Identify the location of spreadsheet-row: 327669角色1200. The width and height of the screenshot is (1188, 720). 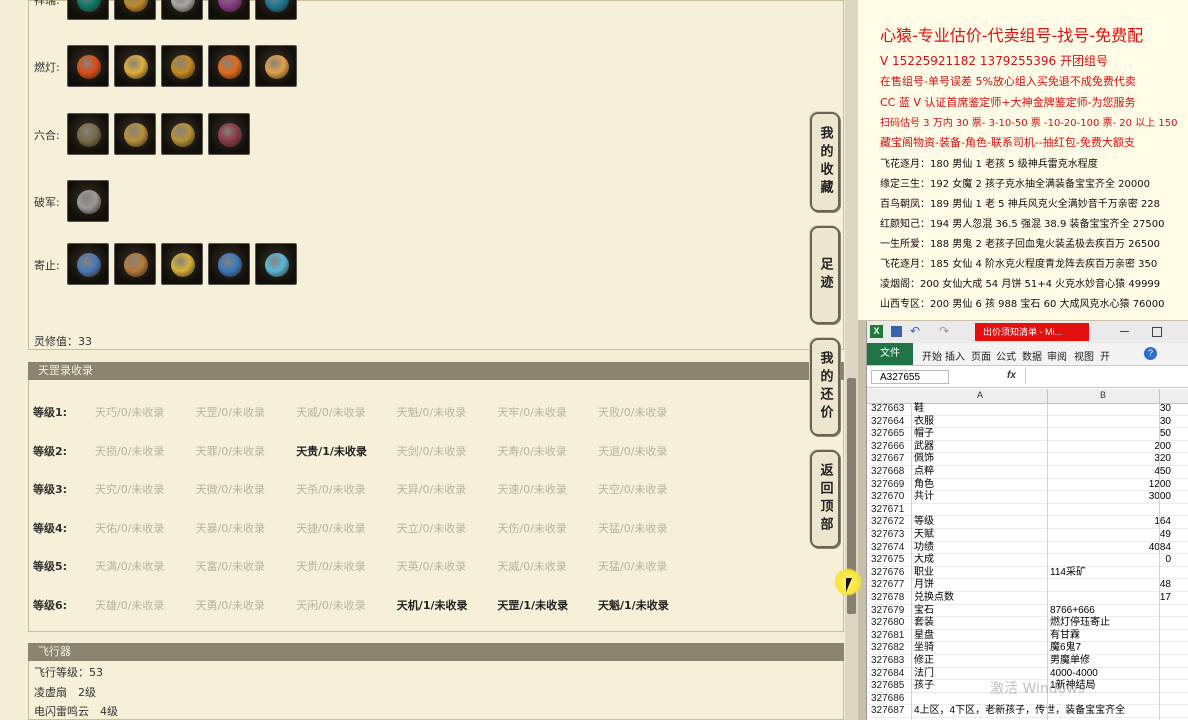
(1027, 485).